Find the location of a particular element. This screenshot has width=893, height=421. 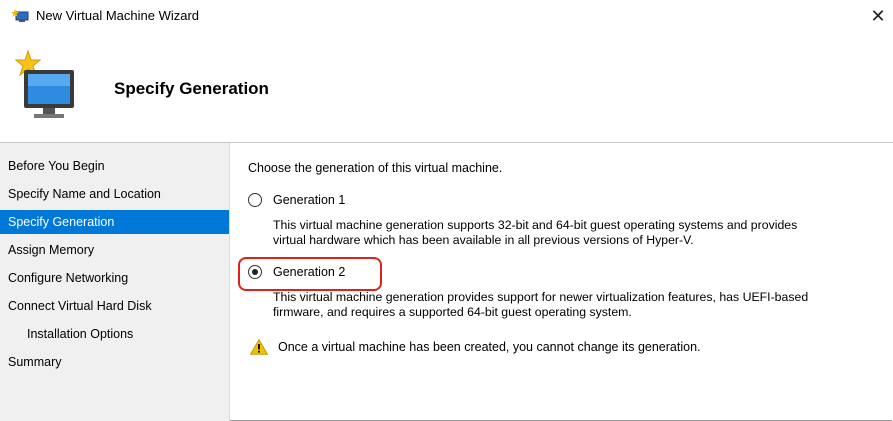

step-configure-networking: Configure Networking is located at coordinates (114, 278).